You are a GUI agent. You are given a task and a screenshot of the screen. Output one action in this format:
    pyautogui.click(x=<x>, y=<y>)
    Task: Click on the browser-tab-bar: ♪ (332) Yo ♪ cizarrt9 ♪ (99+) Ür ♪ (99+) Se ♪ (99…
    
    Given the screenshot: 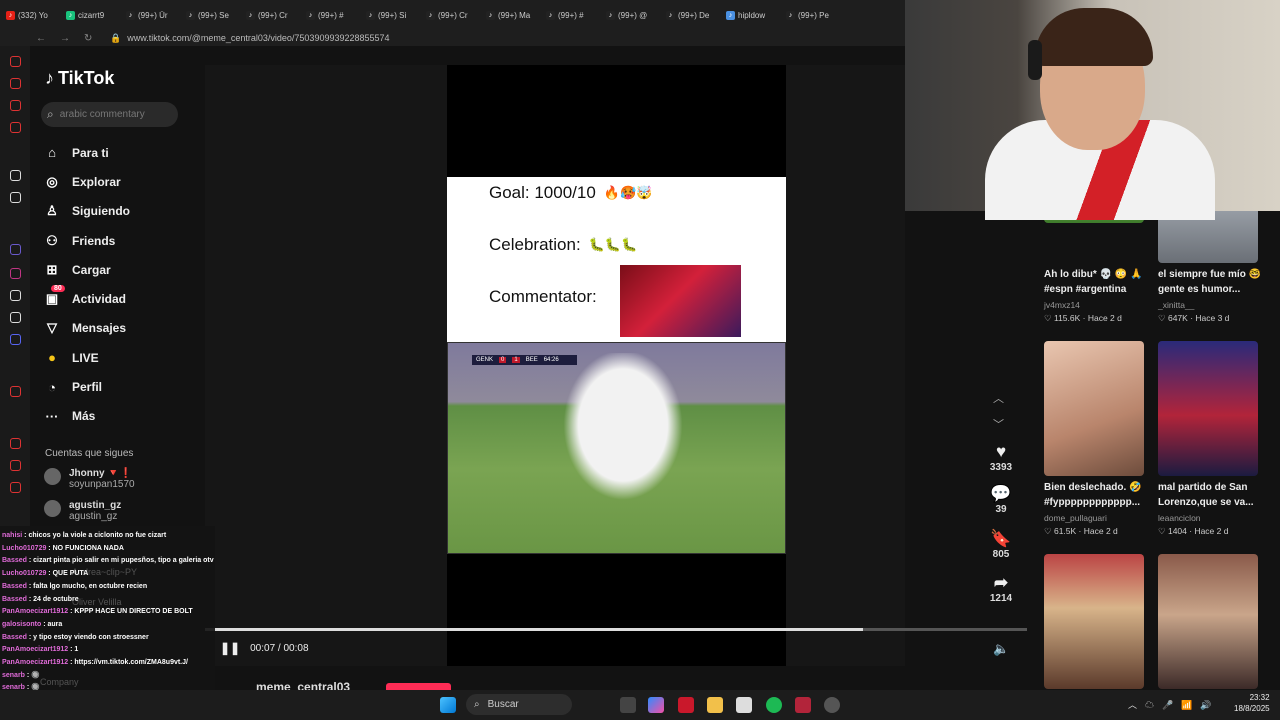 What is the action you would take?
    pyautogui.click(x=452, y=15)
    